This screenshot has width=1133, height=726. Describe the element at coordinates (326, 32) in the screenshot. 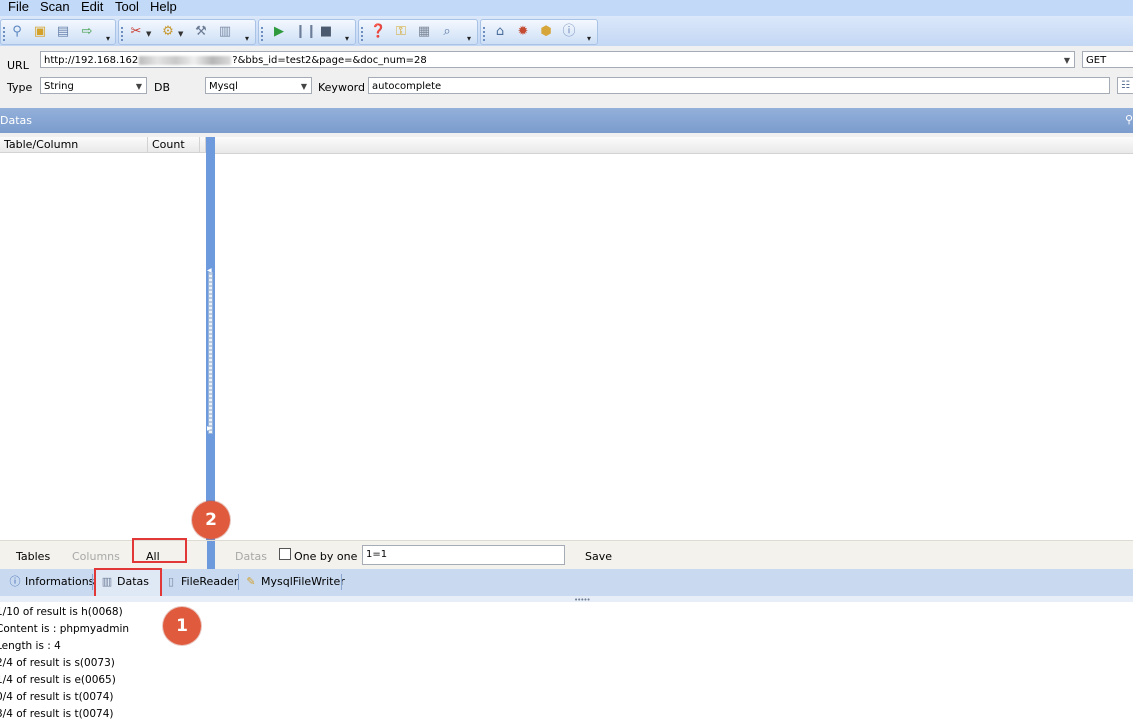

I see `stop-icon: ■` at that location.